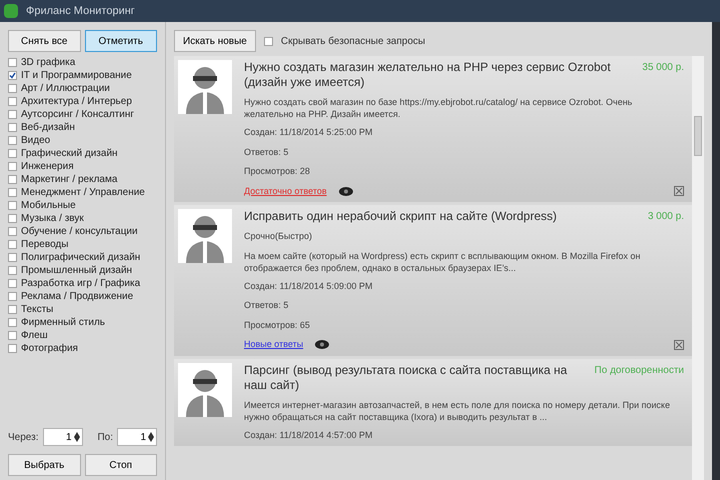  Describe the element at coordinates (120, 465) in the screenshot. I see `action-button: Стоп` at that location.